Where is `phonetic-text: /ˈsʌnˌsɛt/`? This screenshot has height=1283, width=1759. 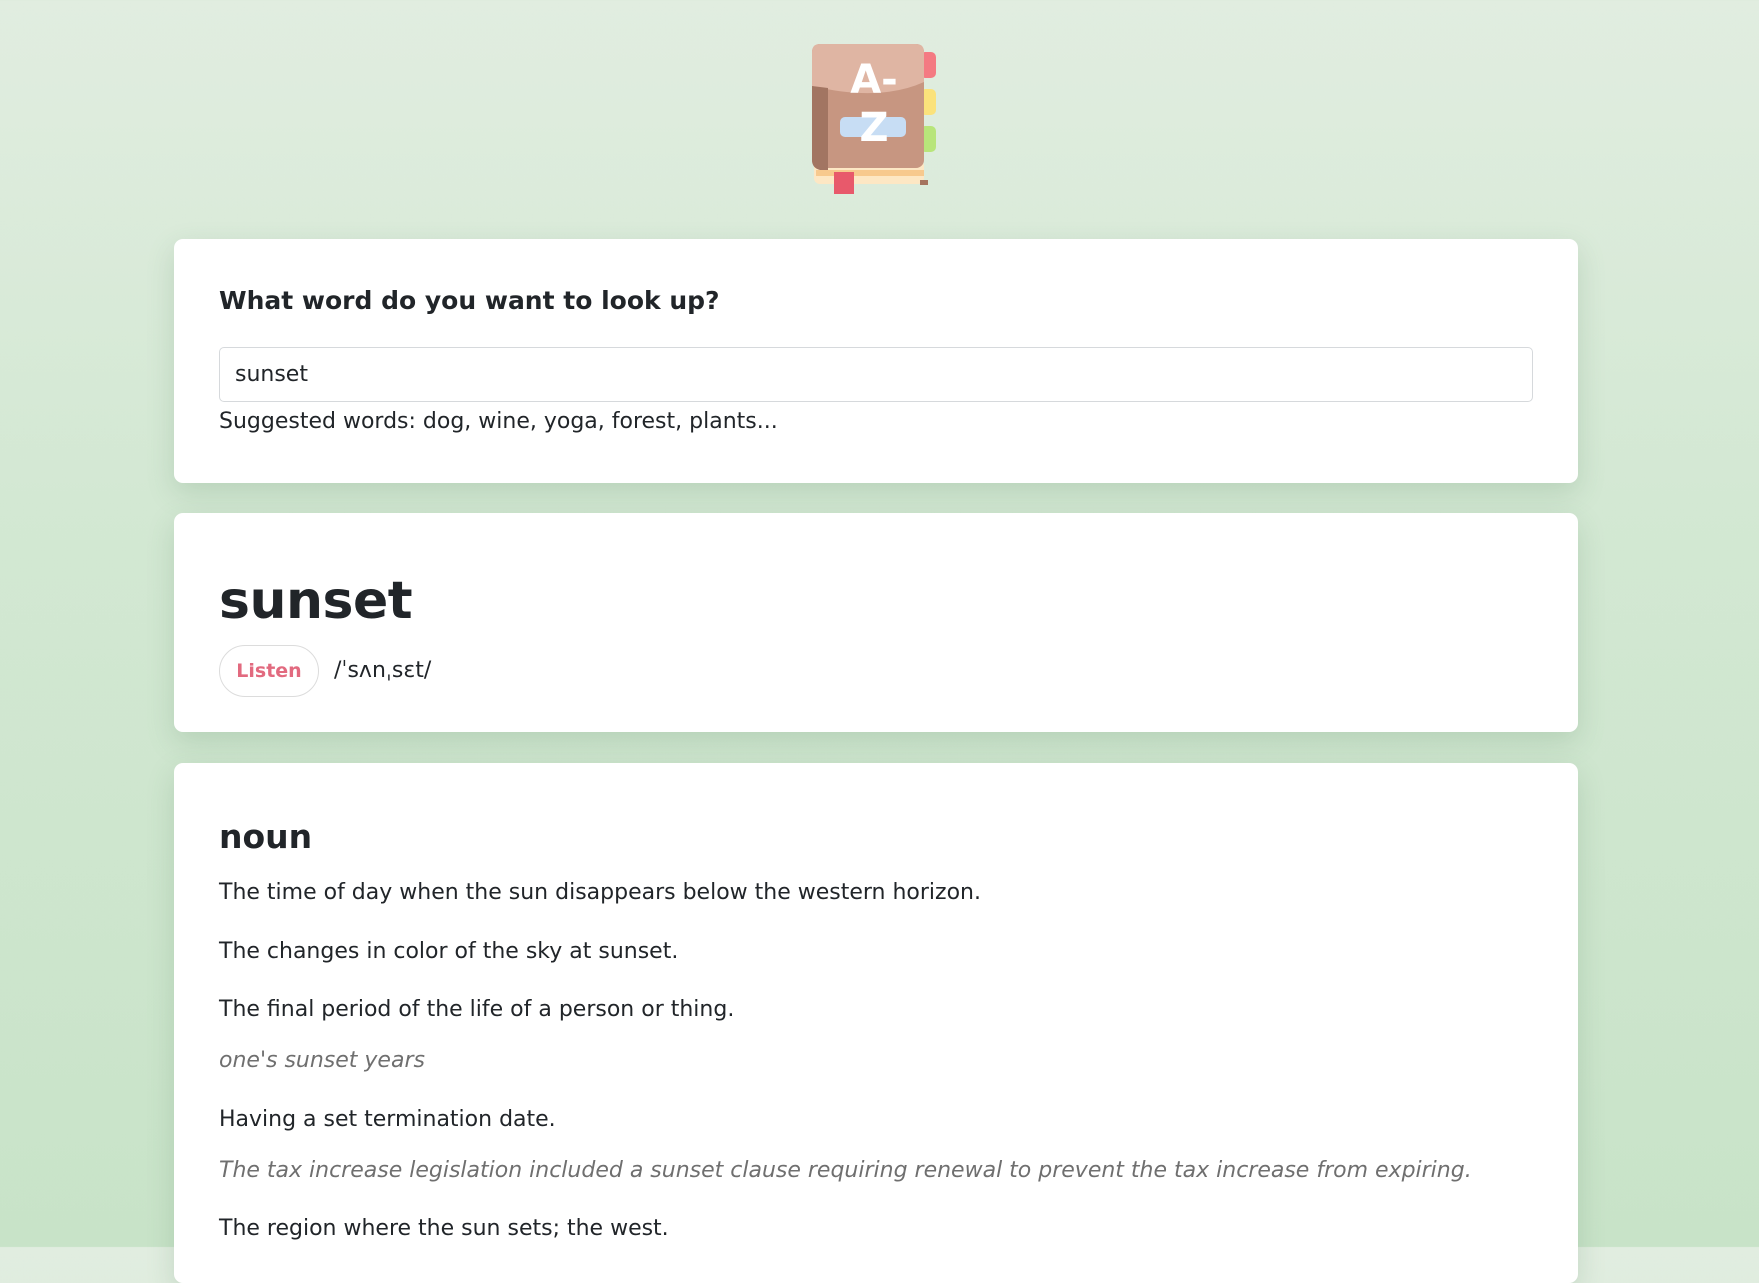
phonetic-text: /ˈsʌnˌsɛt/ is located at coordinates (383, 670).